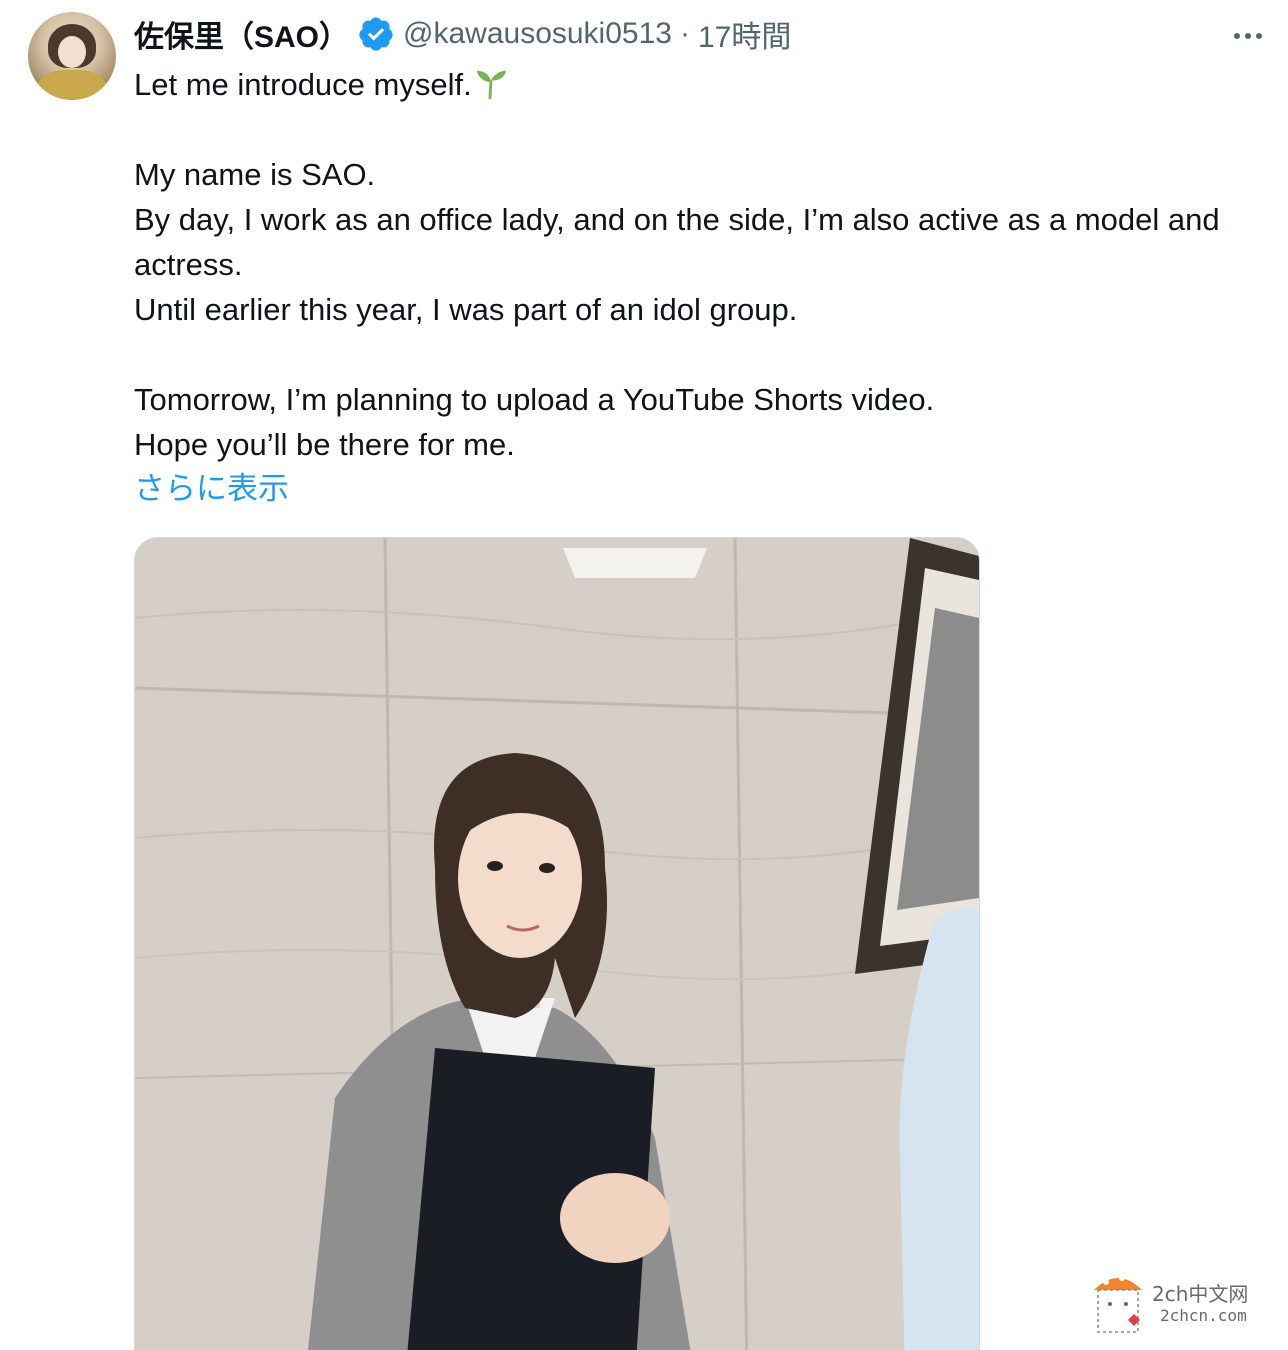 The width and height of the screenshot is (1288, 1350). I want to click on tweet-header: 佐保里（SAO） @kawausosuki0513 · 17時間, so click(462, 34).